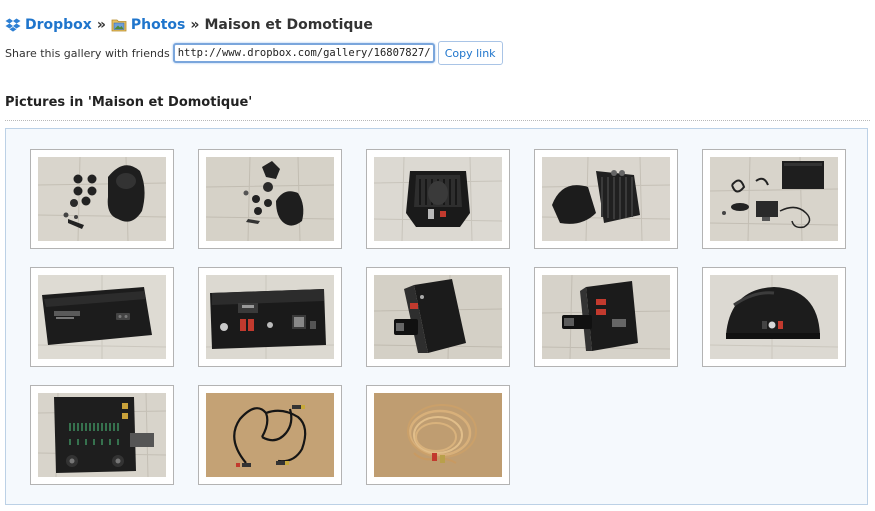 The width and height of the screenshot is (875, 511). I want to click on photo-9-image, so click(606, 317).